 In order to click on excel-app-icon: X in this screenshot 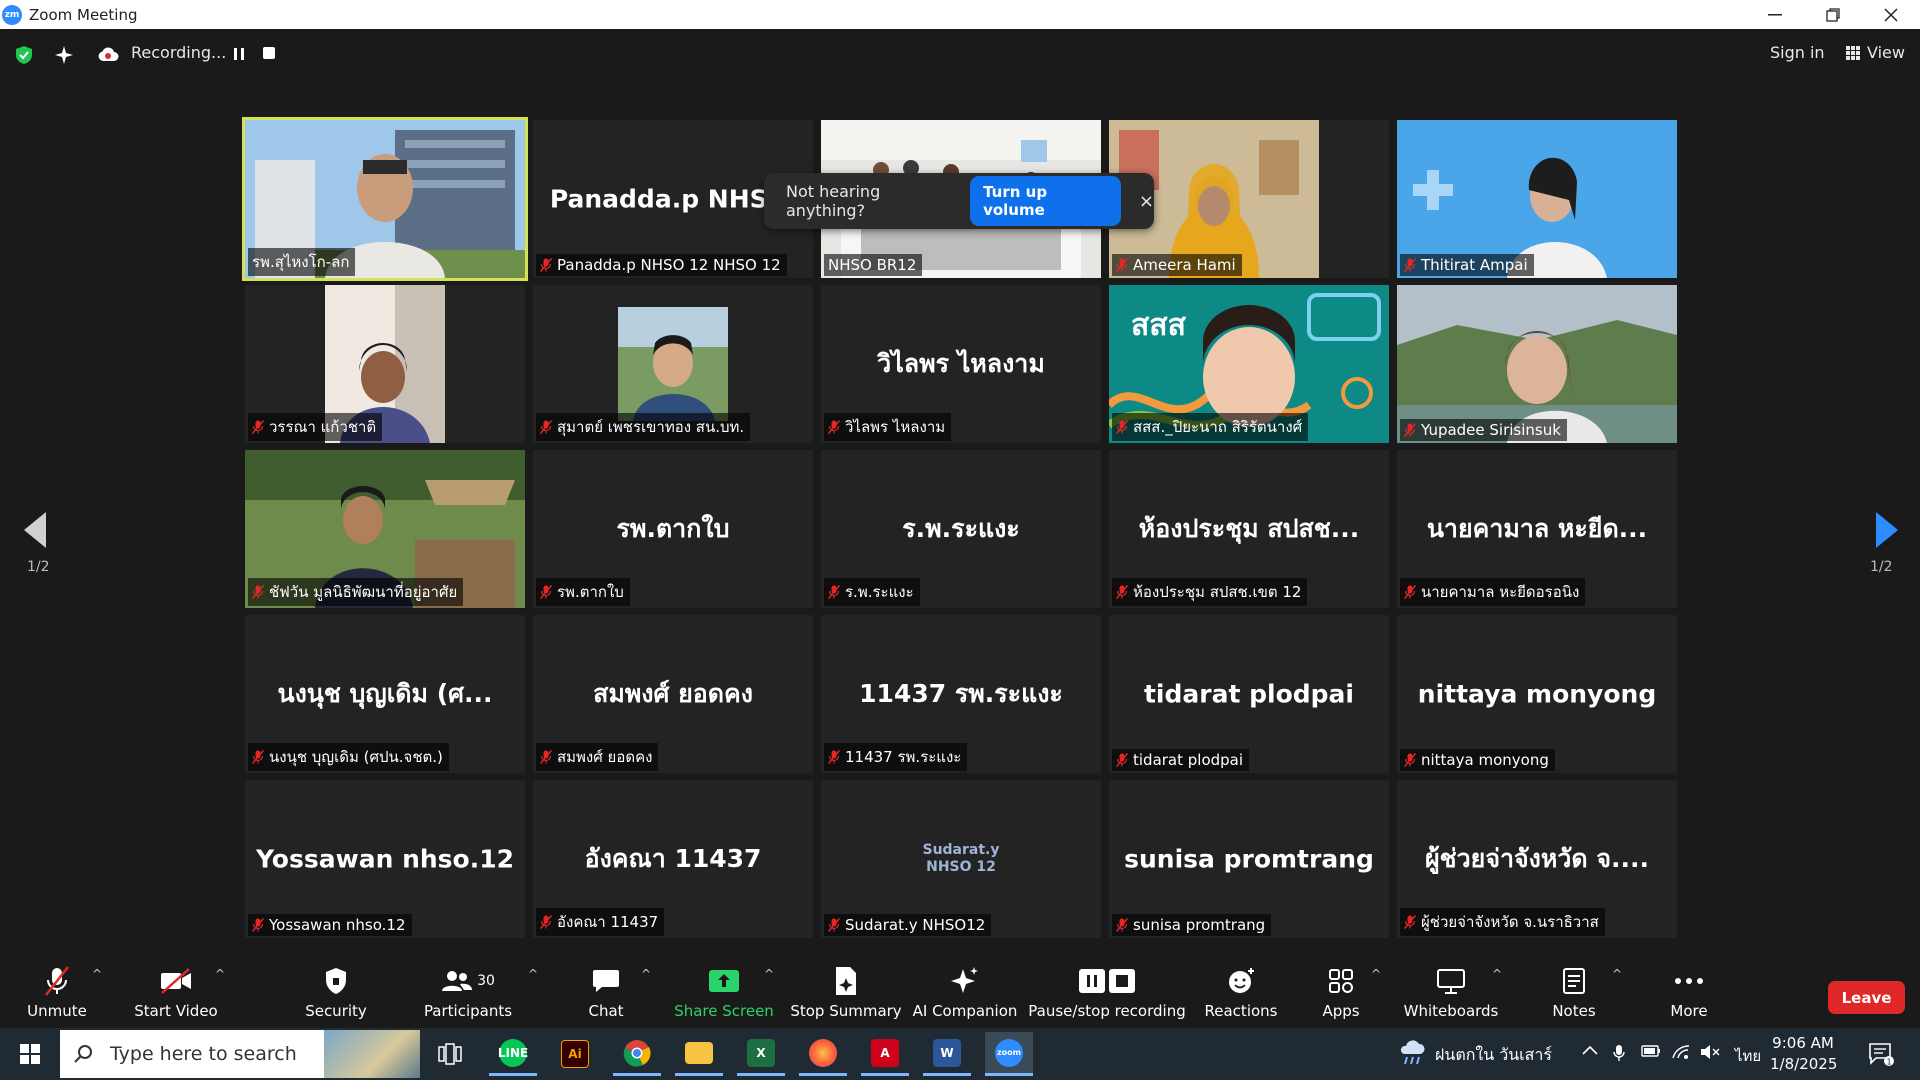, I will do `click(761, 1054)`.